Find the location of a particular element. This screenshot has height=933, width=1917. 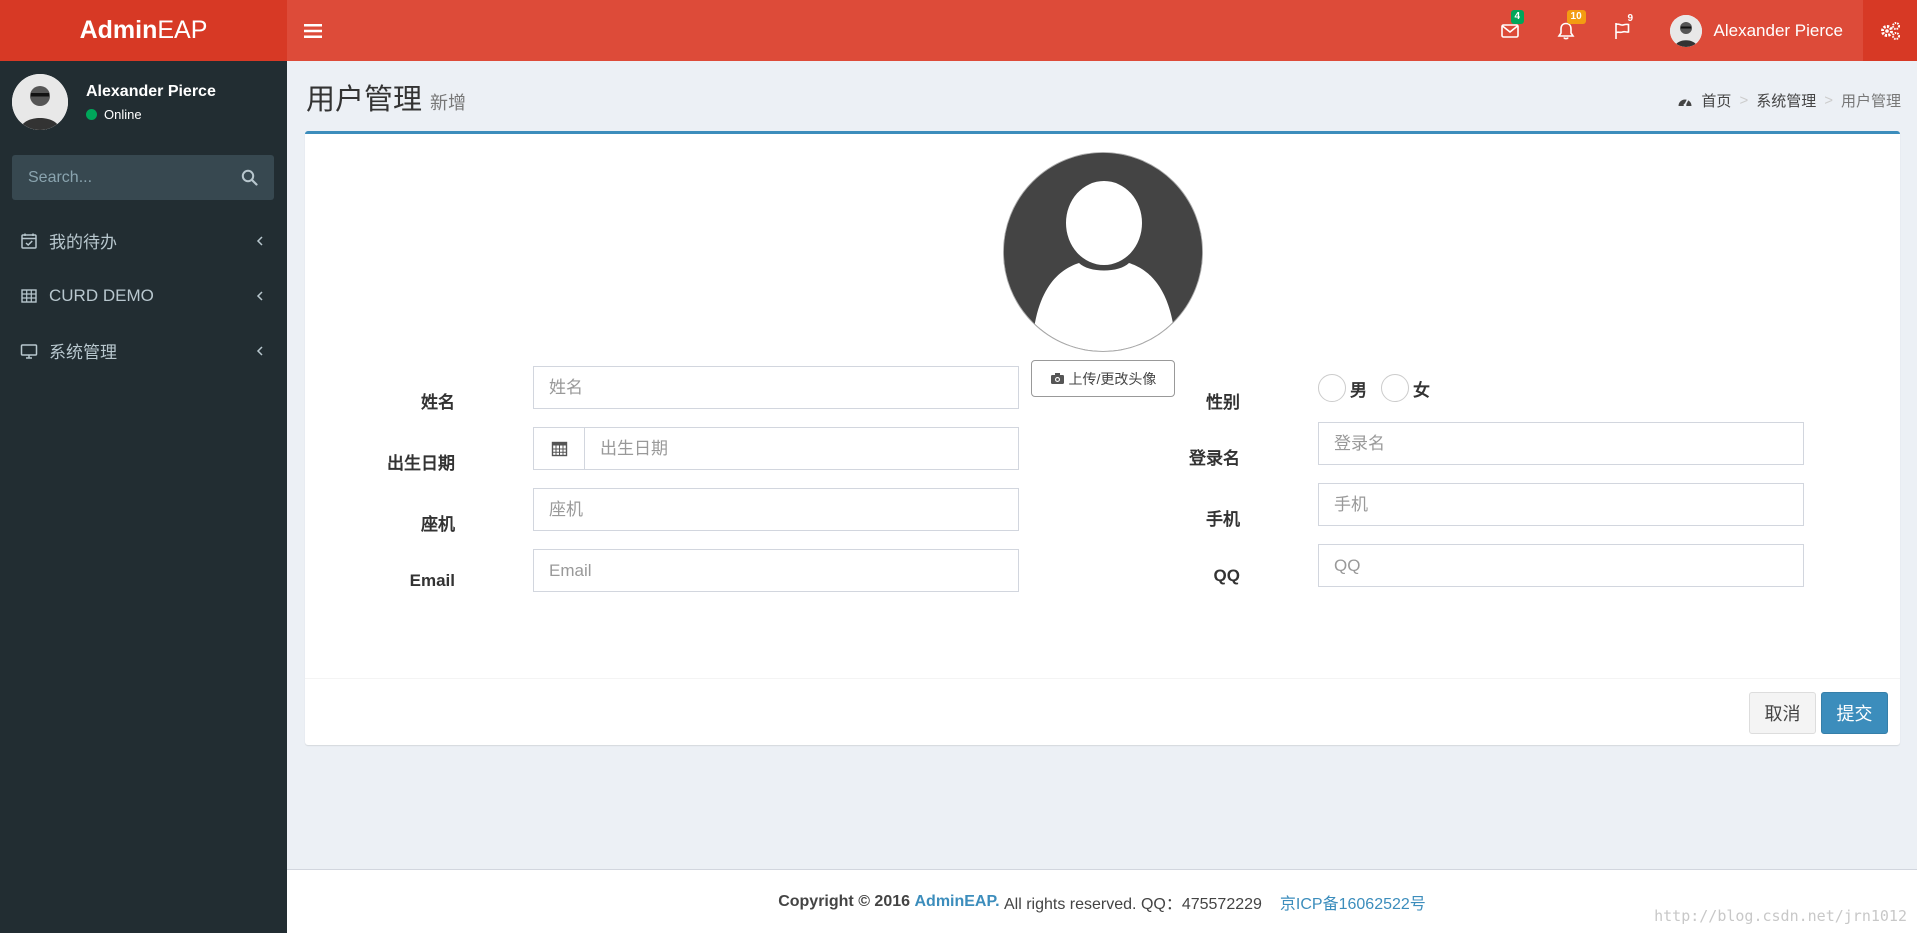

gender-male-option: 男 is located at coordinates (1342, 388).